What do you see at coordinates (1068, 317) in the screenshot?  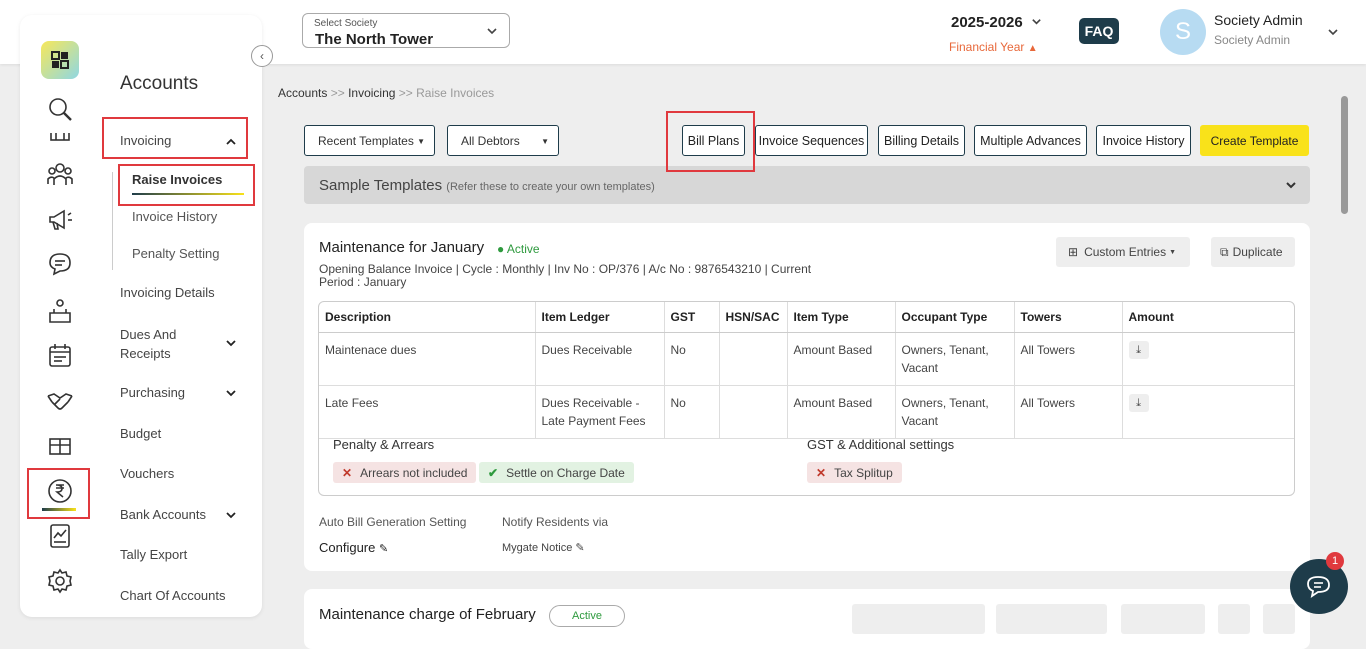 I see `column-header: Towers` at bounding box center [1068, 317].